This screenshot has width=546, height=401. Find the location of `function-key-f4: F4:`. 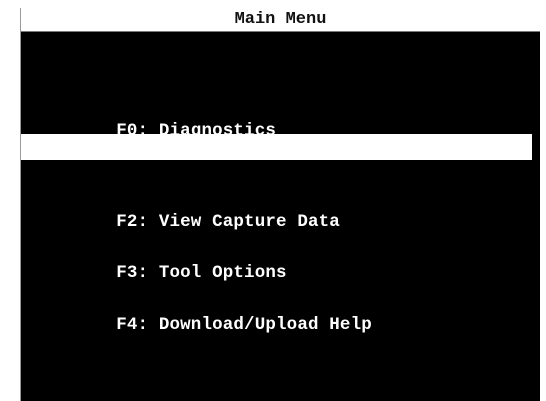

function-key-f4: F4: is located at coordinates (132, 325).